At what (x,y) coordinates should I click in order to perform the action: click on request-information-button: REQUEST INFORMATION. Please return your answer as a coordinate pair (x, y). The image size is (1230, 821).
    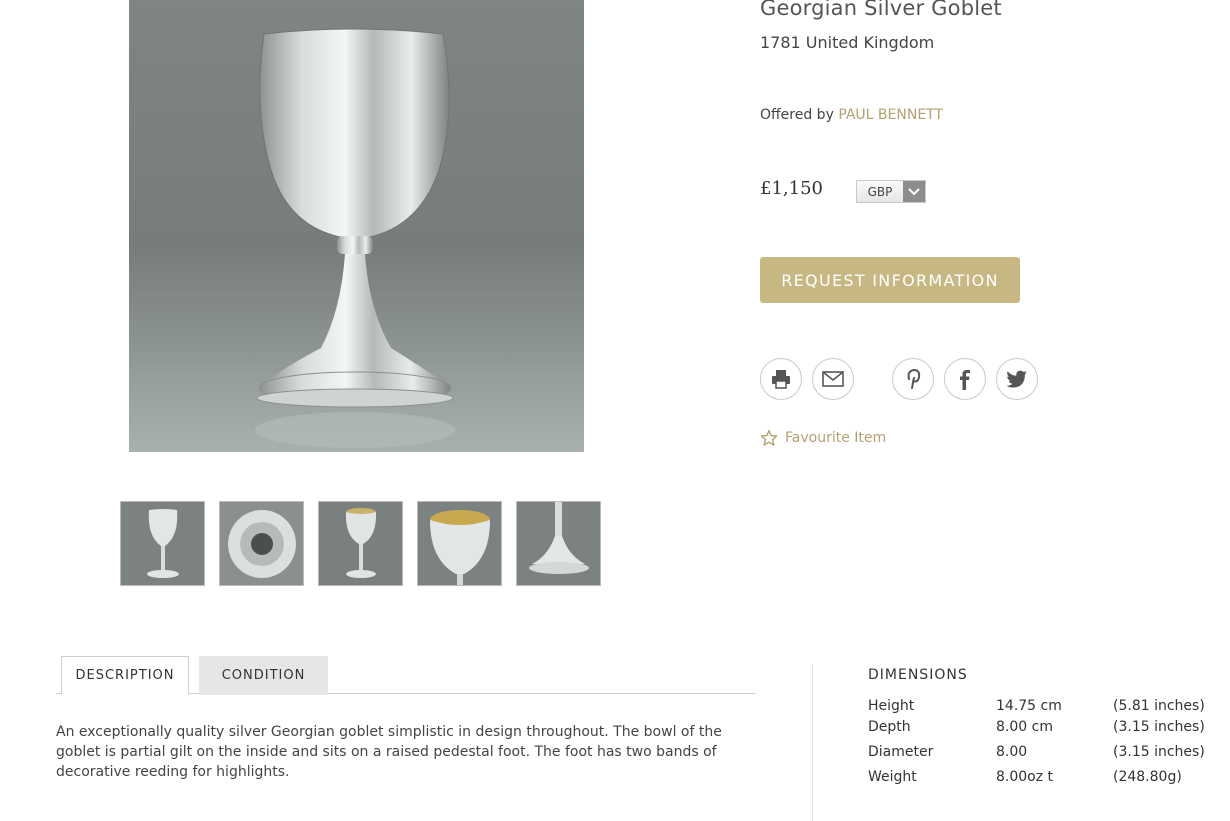
    Looking at the image, I should click on (890, 280).